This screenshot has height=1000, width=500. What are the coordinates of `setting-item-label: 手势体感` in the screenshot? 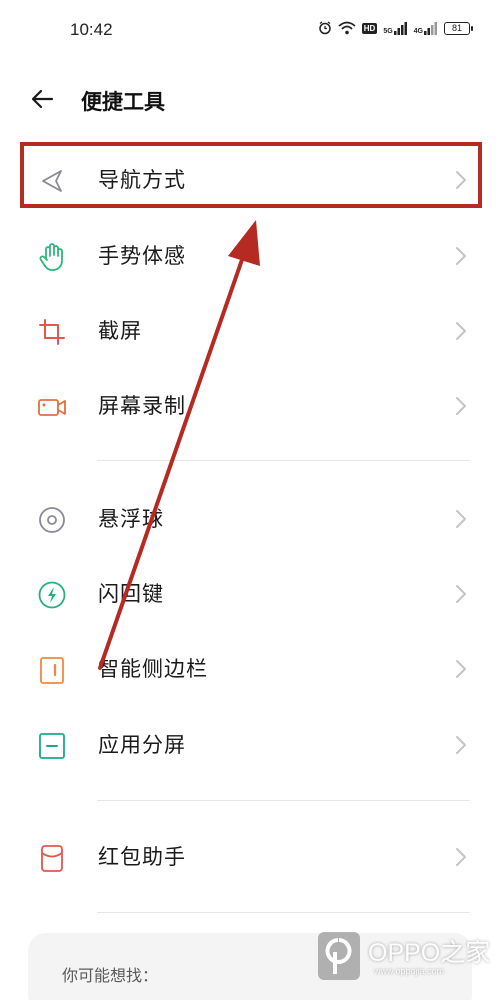 It's located at (142, 256).